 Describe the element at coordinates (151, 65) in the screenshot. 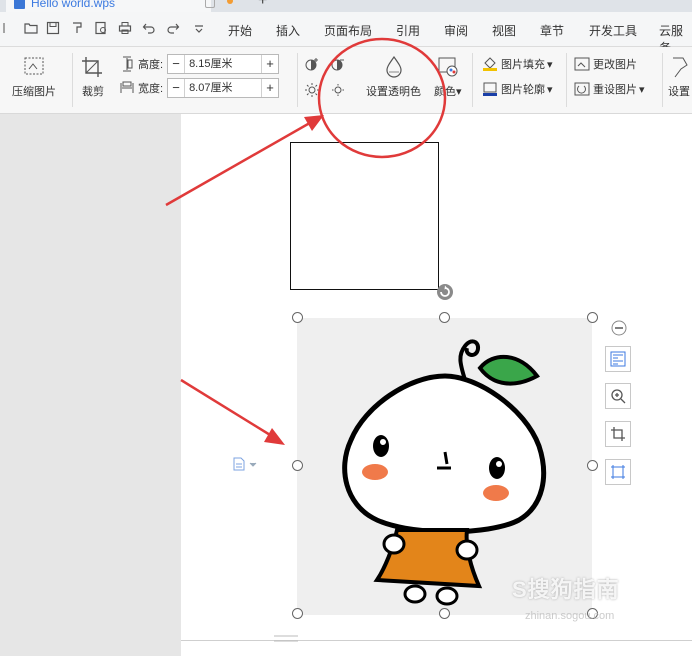

I see `height-label: 高度:` at that location.